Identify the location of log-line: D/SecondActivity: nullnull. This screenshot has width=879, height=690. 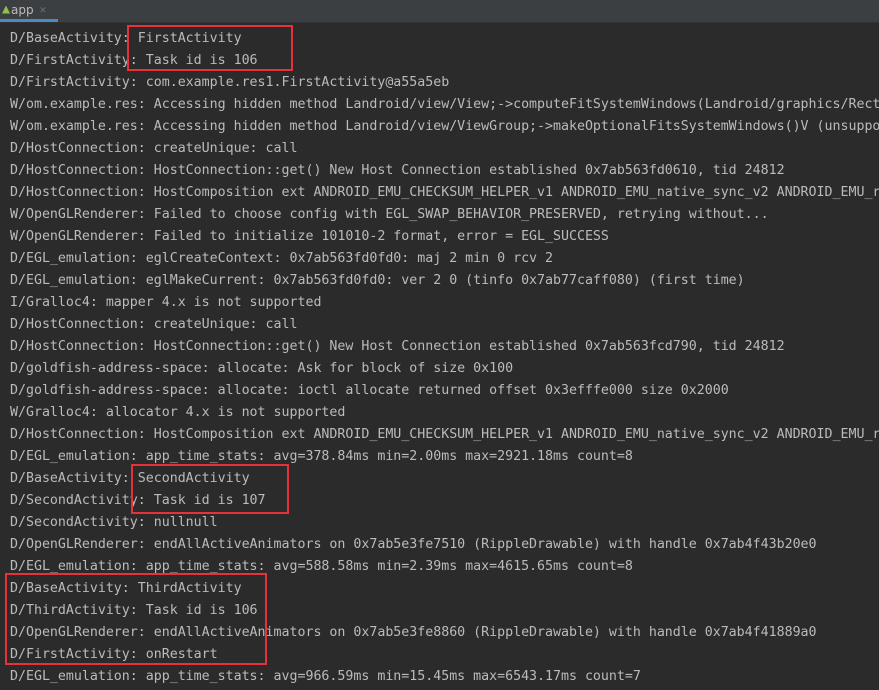
(114, 522).